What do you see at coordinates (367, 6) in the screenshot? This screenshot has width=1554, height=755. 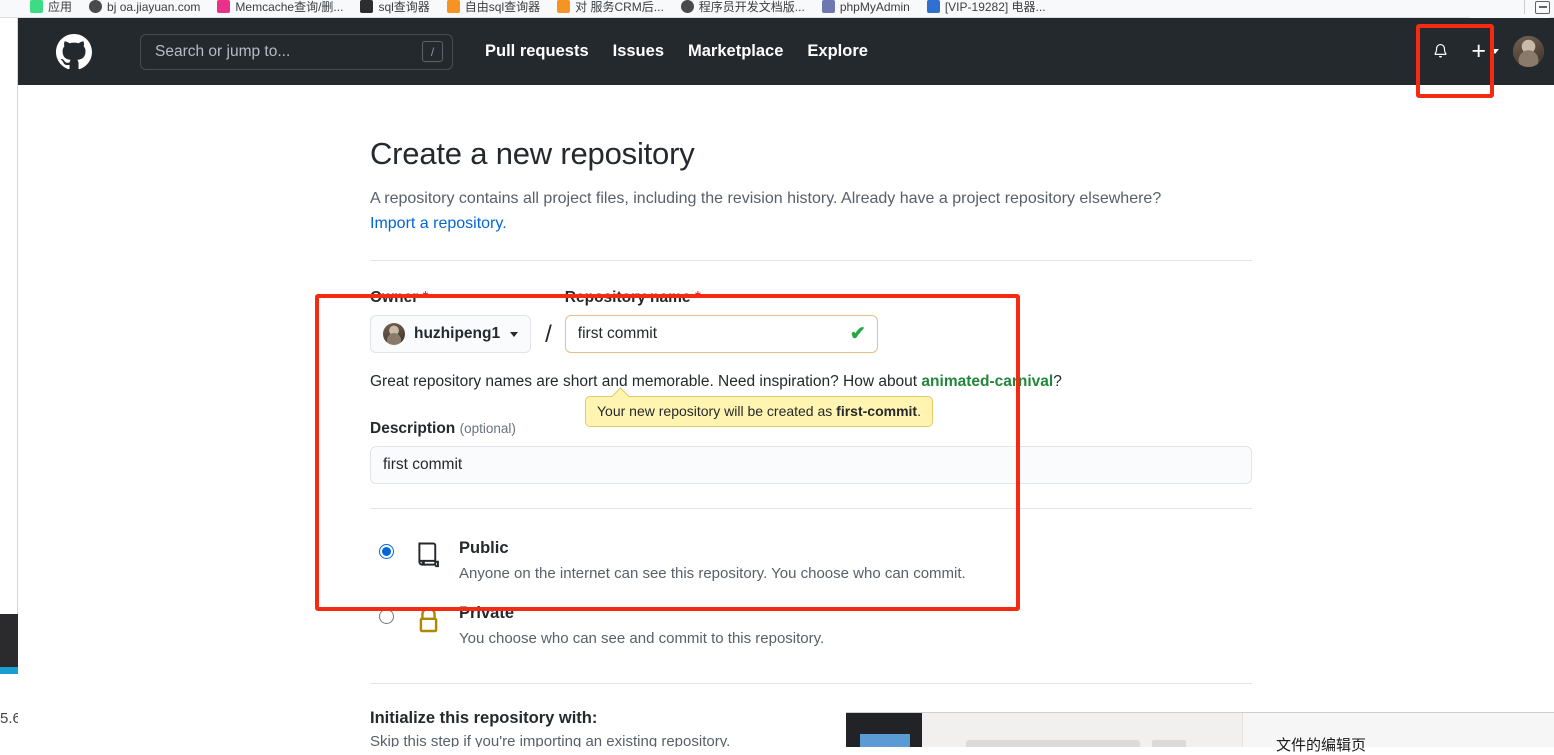 I see `sql-icon` at bounding box center [367, 6].